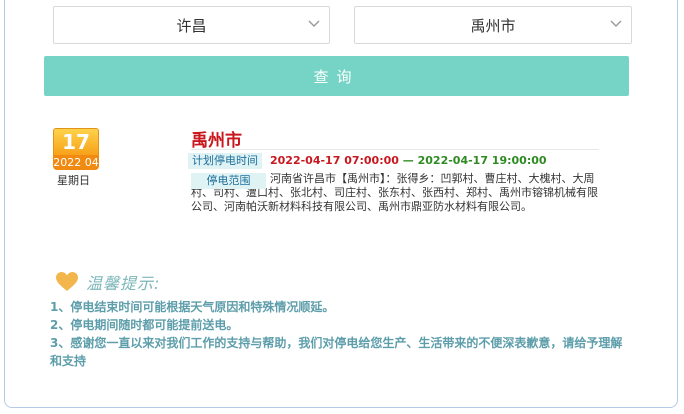 The image size is (684, 414). Describe the element at coordinates (76, 142) in the screenshot. I see `calendar-day: 17` at that location.